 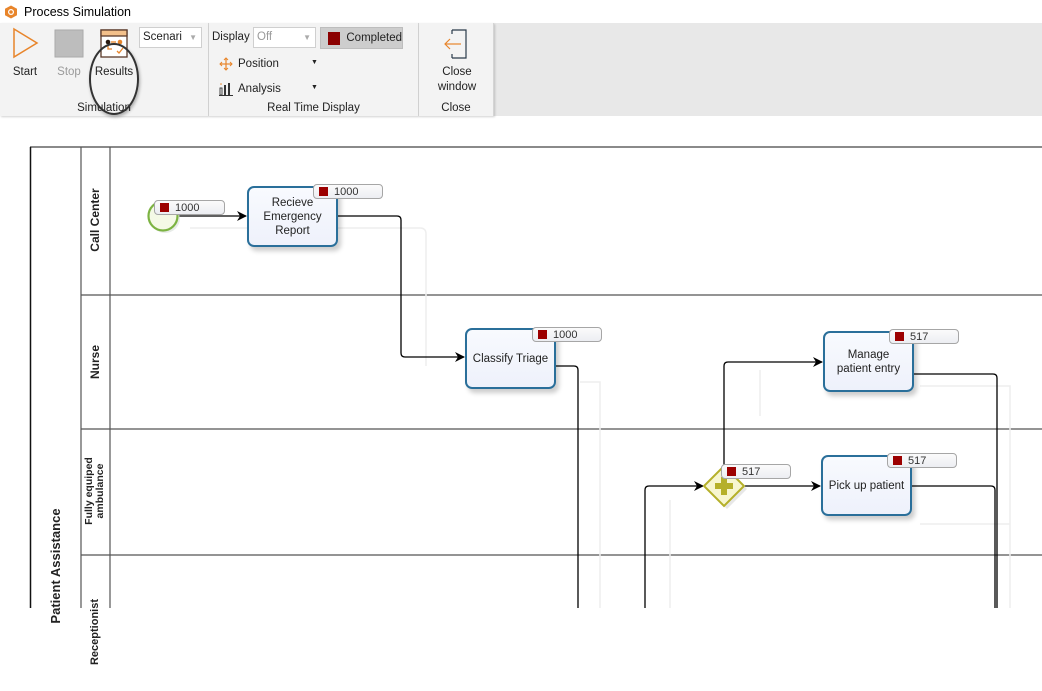 I want to click on lane-label-ambulance: Fully equiped ambulance, so click(x=94, y=491).